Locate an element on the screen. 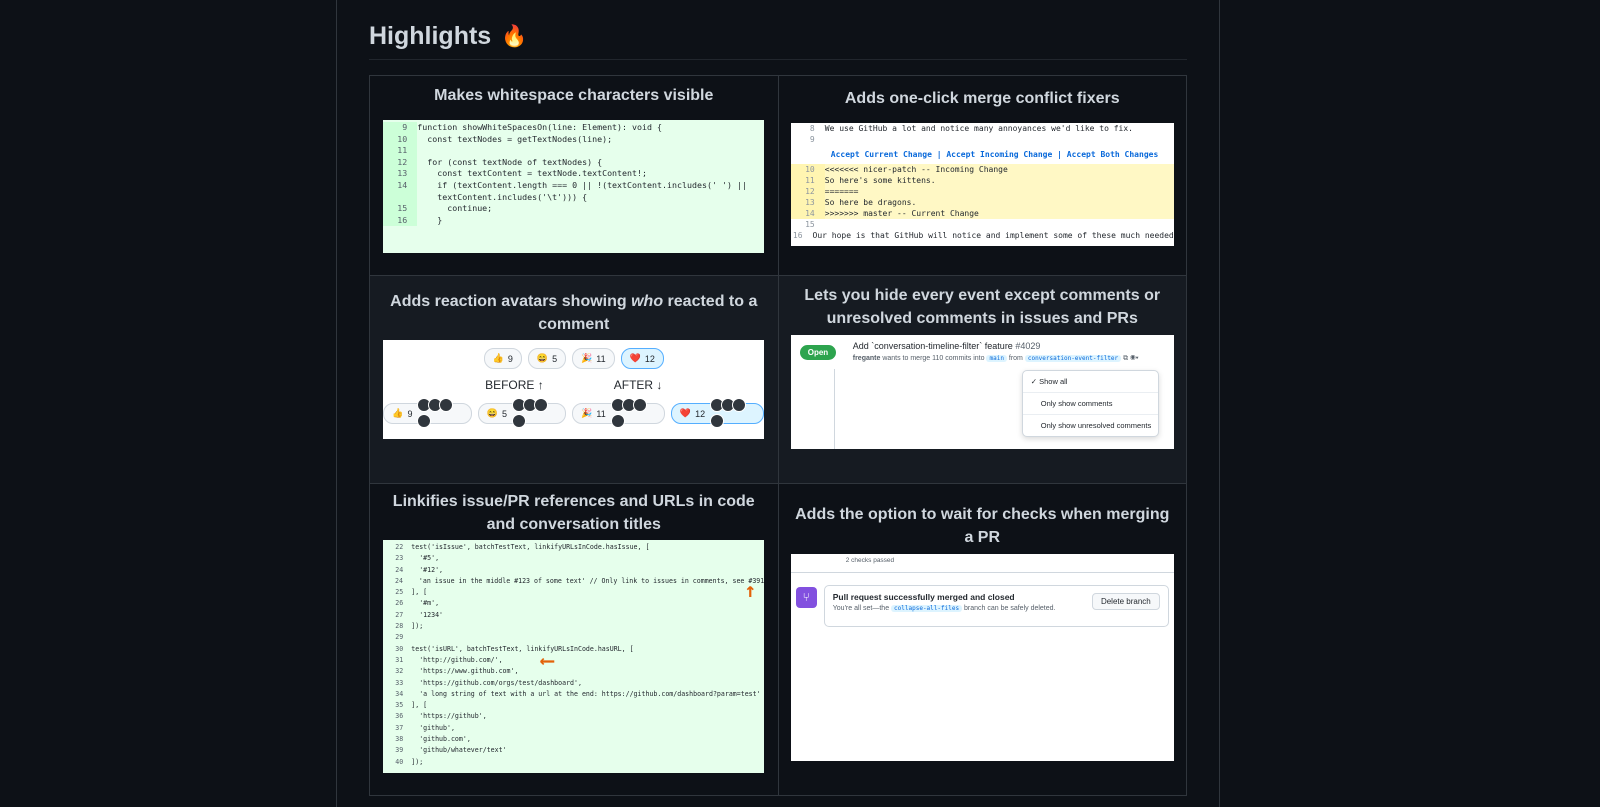 The image size is (1600, 807). code-line: 12 for (const textNode of textNodes) { is located at coordinates (573, 162).